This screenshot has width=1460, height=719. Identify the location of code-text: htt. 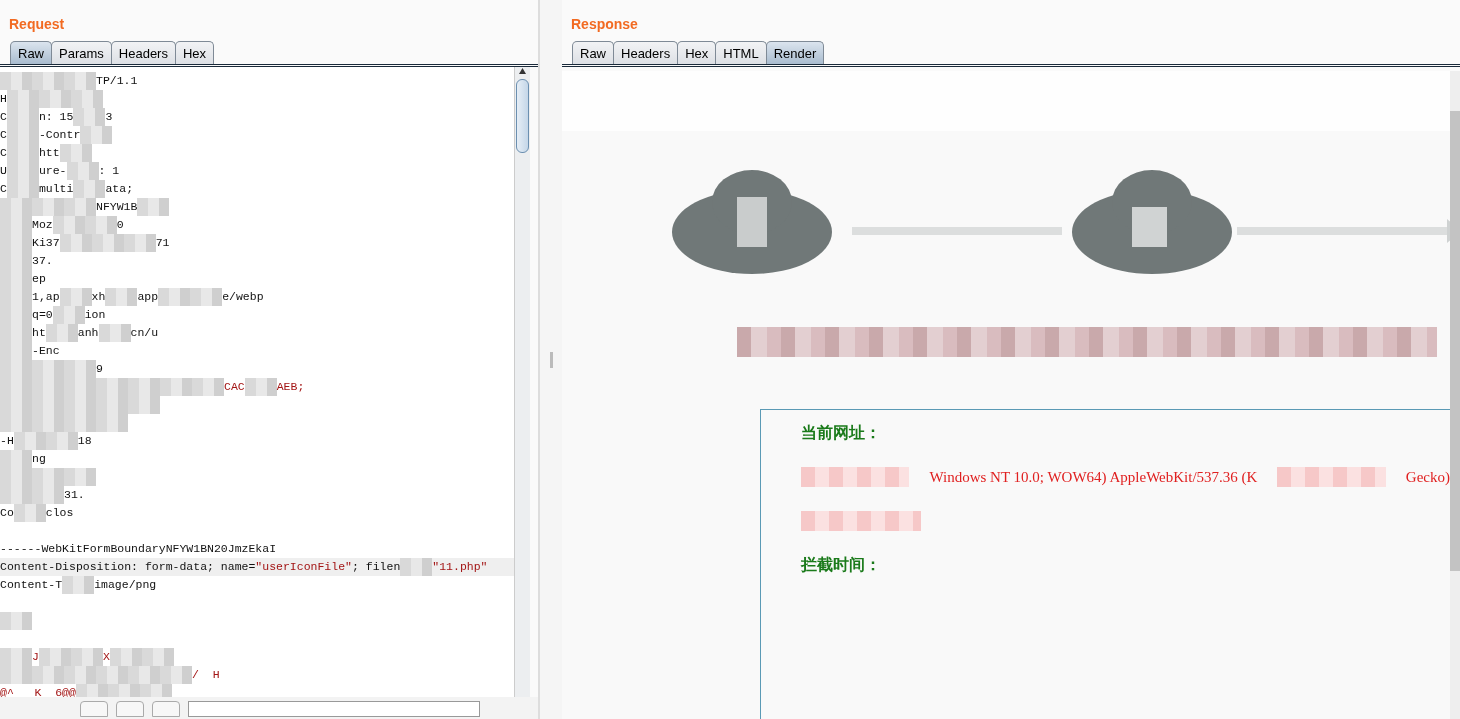
(49, 153).